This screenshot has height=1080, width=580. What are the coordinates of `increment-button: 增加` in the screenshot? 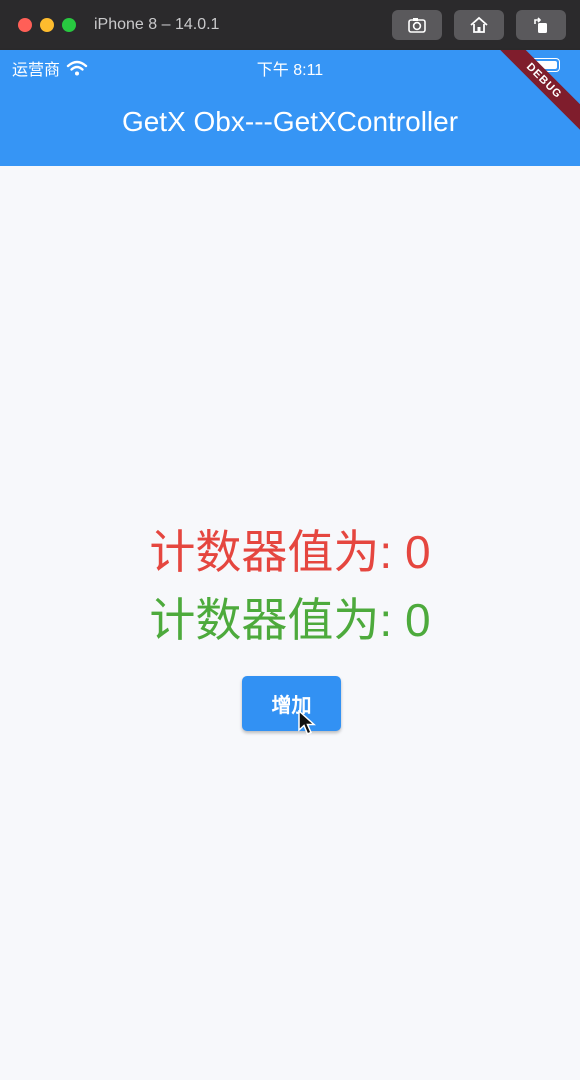 It's located at (291, 703).